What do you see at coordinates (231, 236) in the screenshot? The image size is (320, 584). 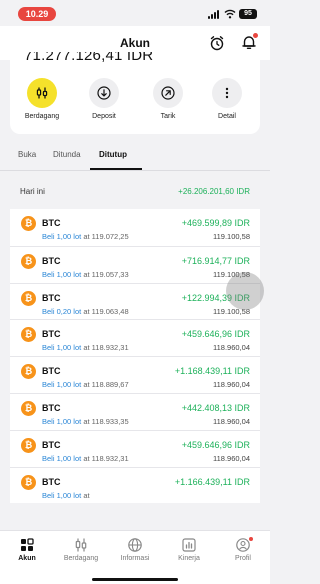 I see `trade-close-price: 119.100,58` at bounding box center [231, 236].